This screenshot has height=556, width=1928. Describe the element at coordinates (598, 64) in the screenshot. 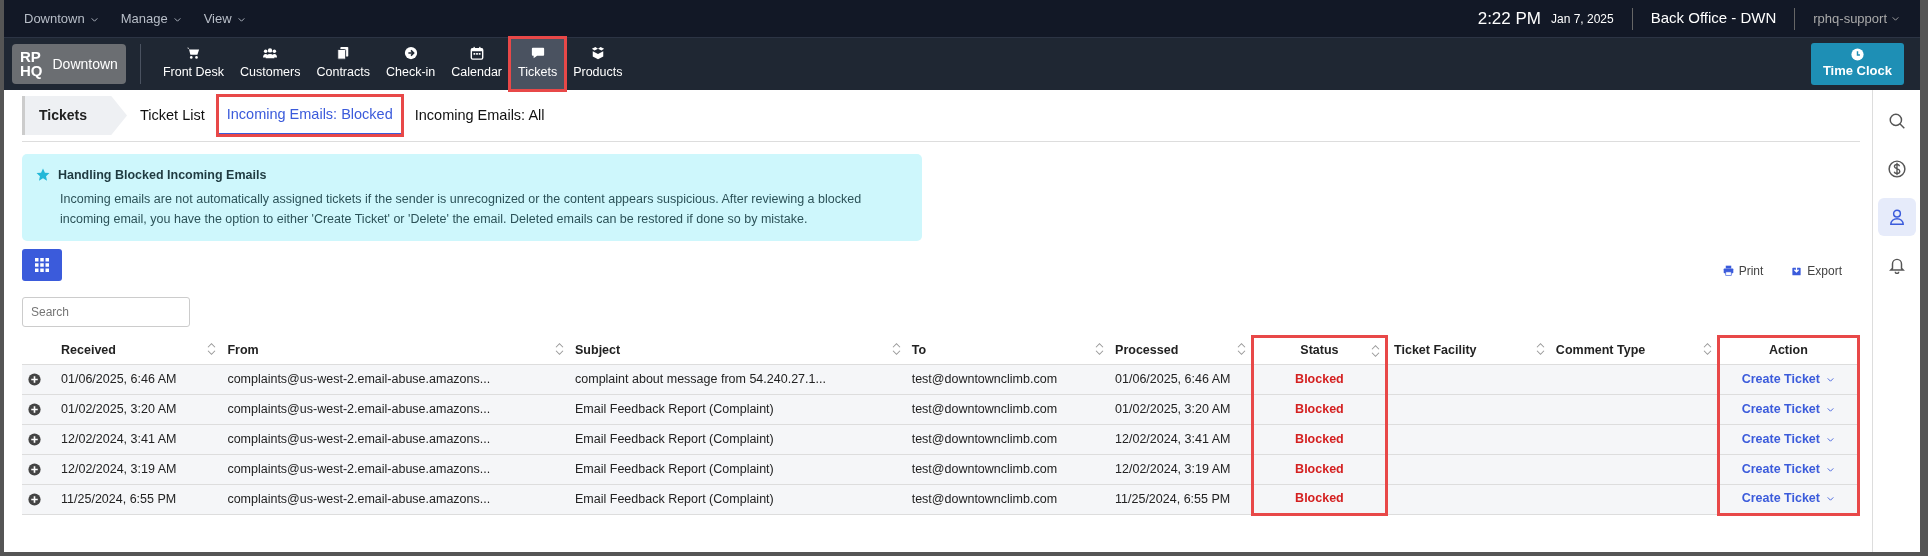

I see `nav-tab: Products` at that location.